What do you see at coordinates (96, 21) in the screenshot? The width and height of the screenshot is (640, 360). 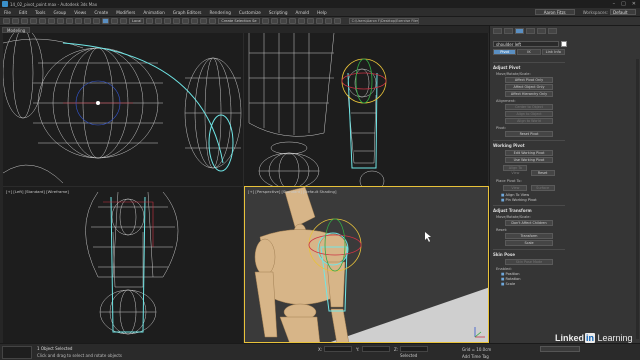 I see `select-move-button` at bounding box center [96, 21].